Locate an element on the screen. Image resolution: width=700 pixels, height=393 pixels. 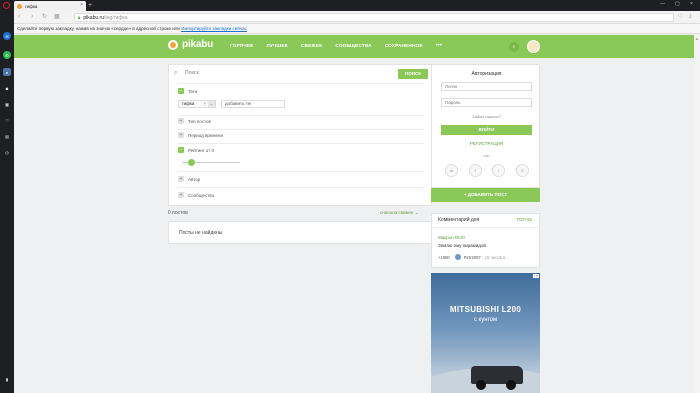
menu-saved: СОХРАНЕННОЕ is located at coordinates (404, 46).